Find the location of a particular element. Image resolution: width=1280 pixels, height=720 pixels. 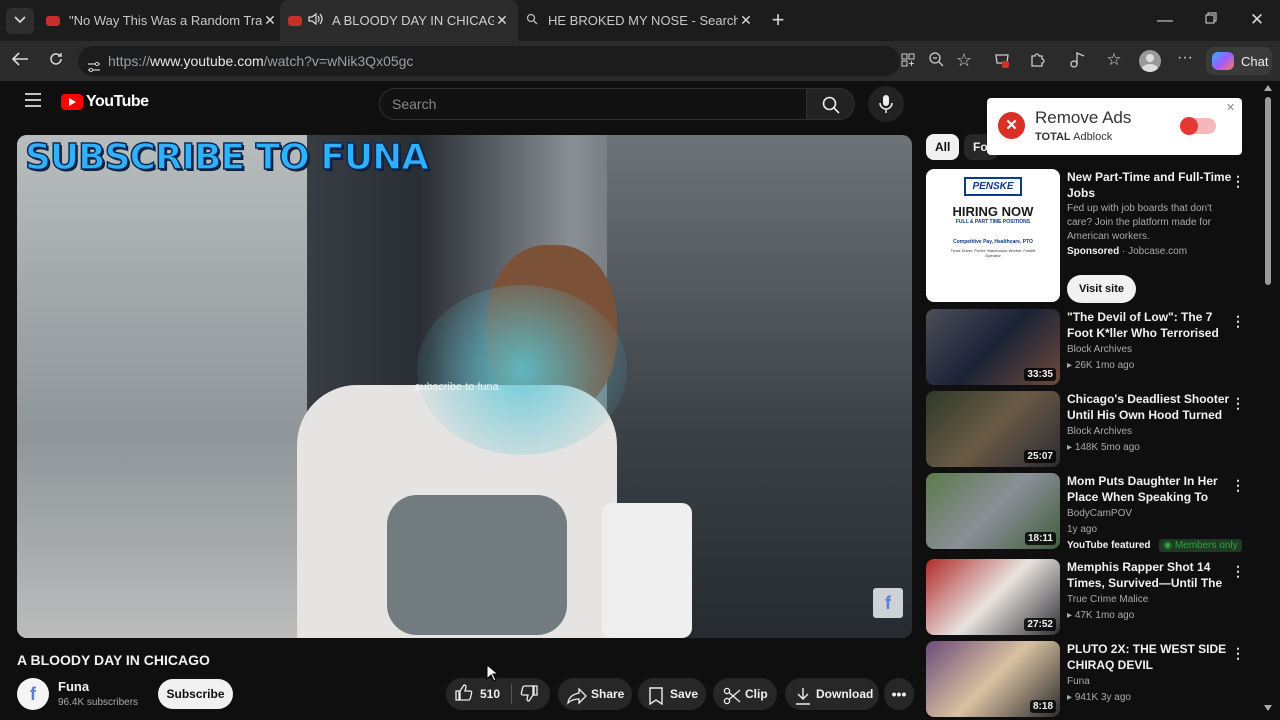

scrollbar-thumb is located at coordinates (1268, 191).